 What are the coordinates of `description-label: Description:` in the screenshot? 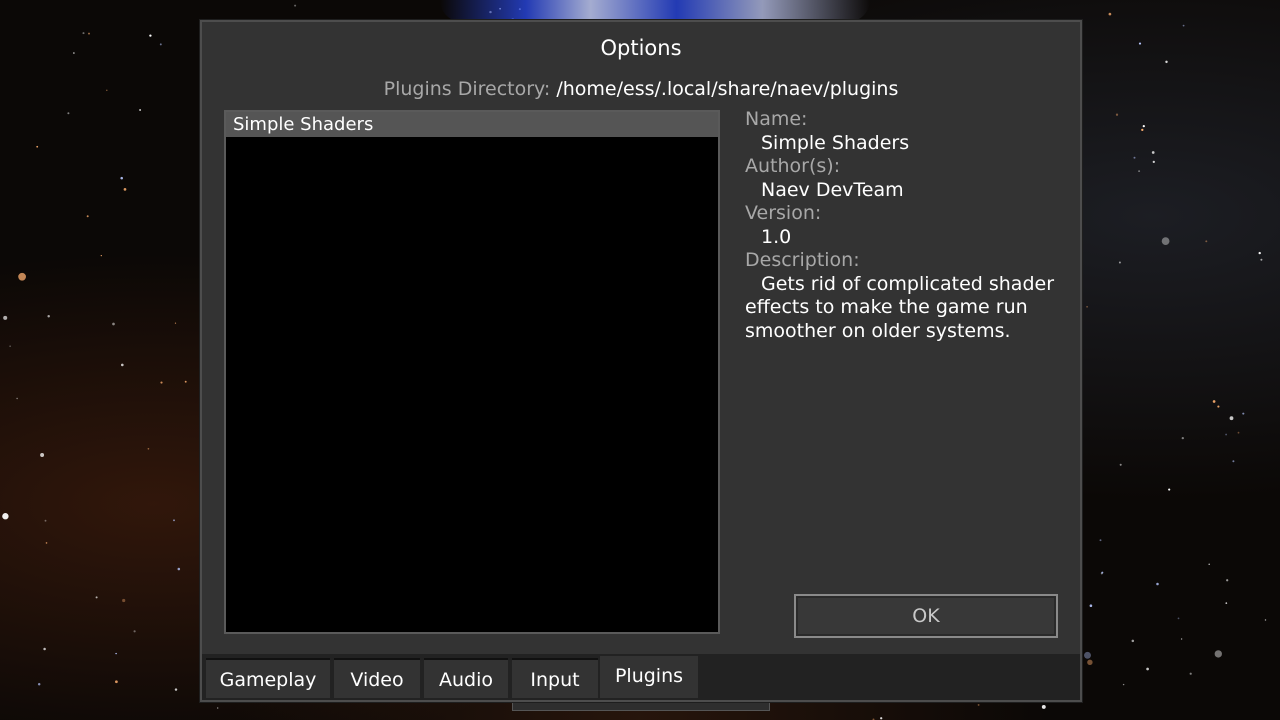 It's located at (802, 260).